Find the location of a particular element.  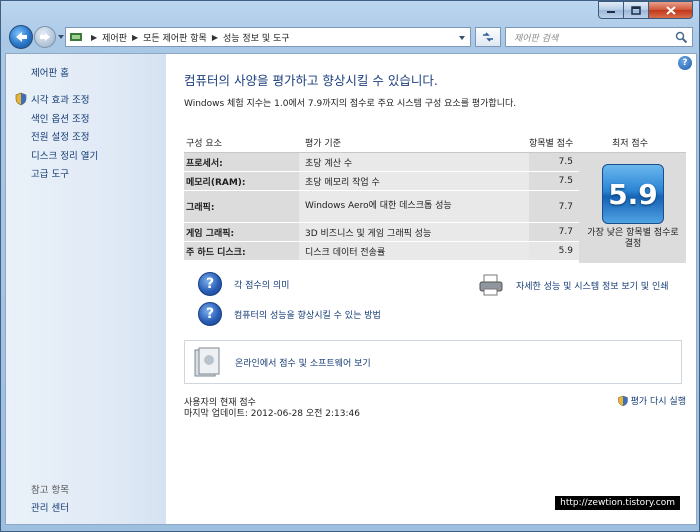

header-criteria: 평가 기준 is located at coordinates (323, 144).